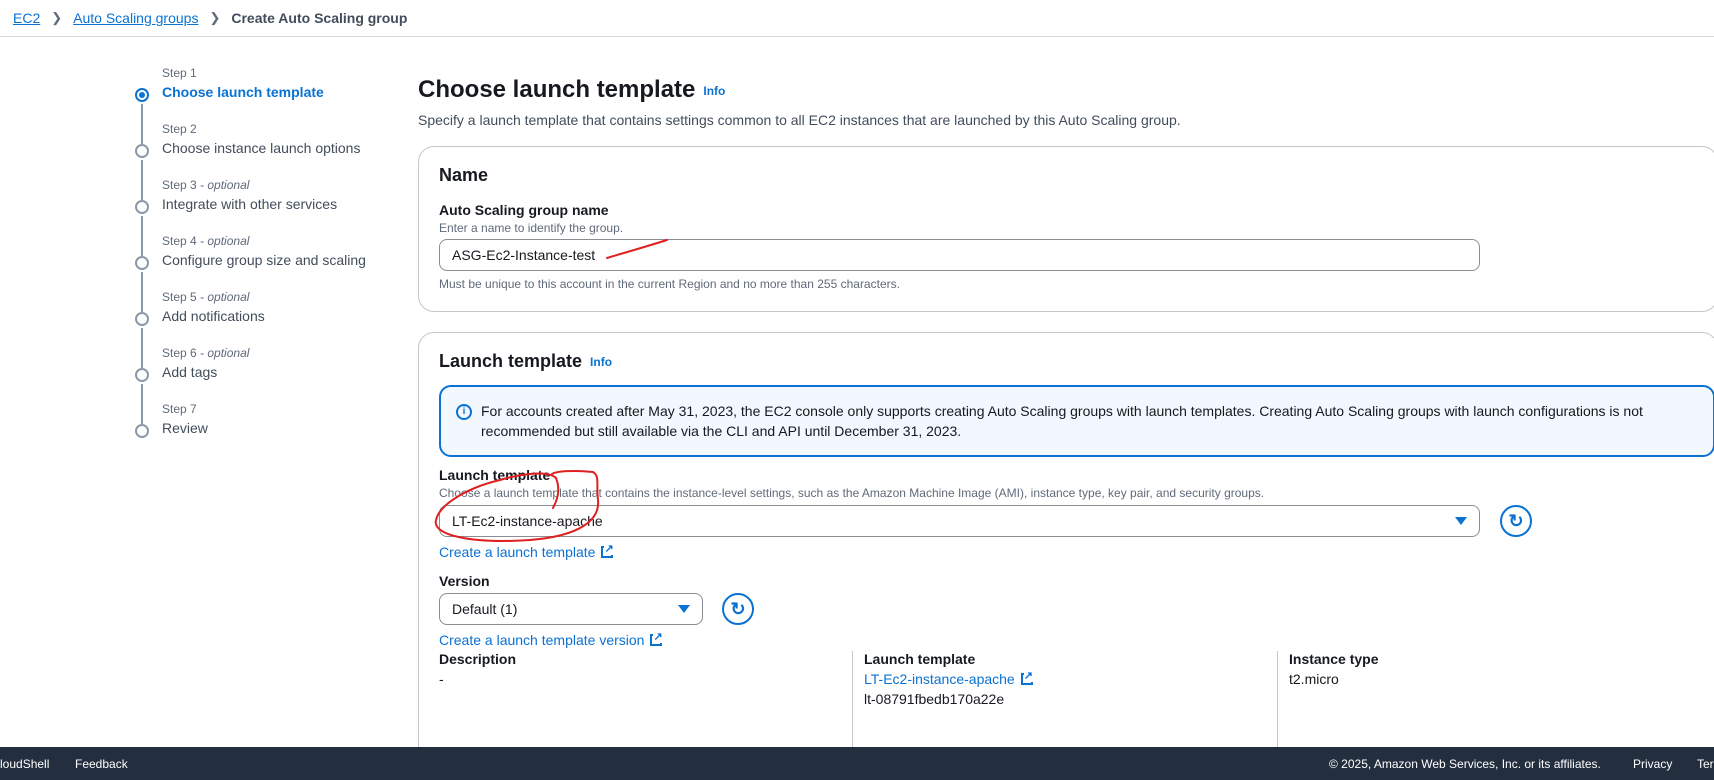 This screenshot has height=780, width=1714. I want to click on breadcrumb-asg-link: Auto Scaling groups, so click(135, 18).